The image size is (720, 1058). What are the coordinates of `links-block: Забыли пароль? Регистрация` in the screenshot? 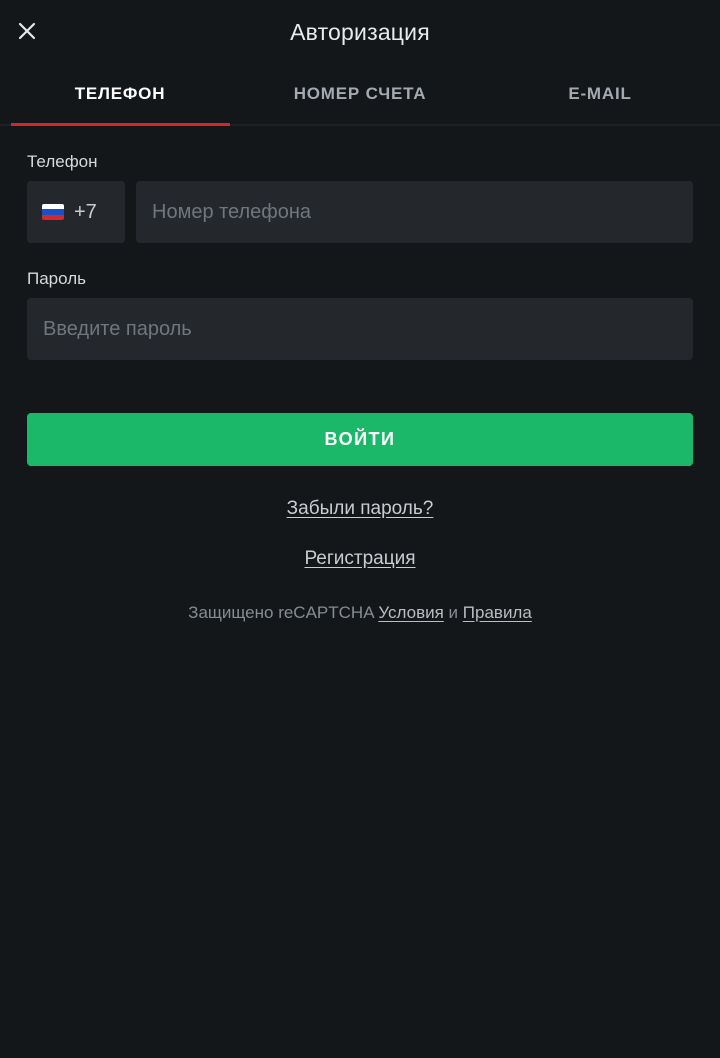 It's located at (360, 534).